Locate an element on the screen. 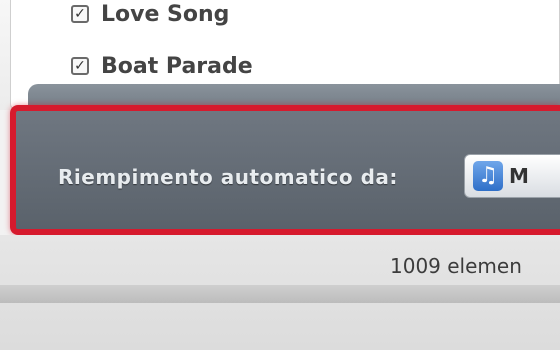 This screenshot has height=350, width=560. list-item: ✓ Boat Parade is located at coordinates (162, 66).